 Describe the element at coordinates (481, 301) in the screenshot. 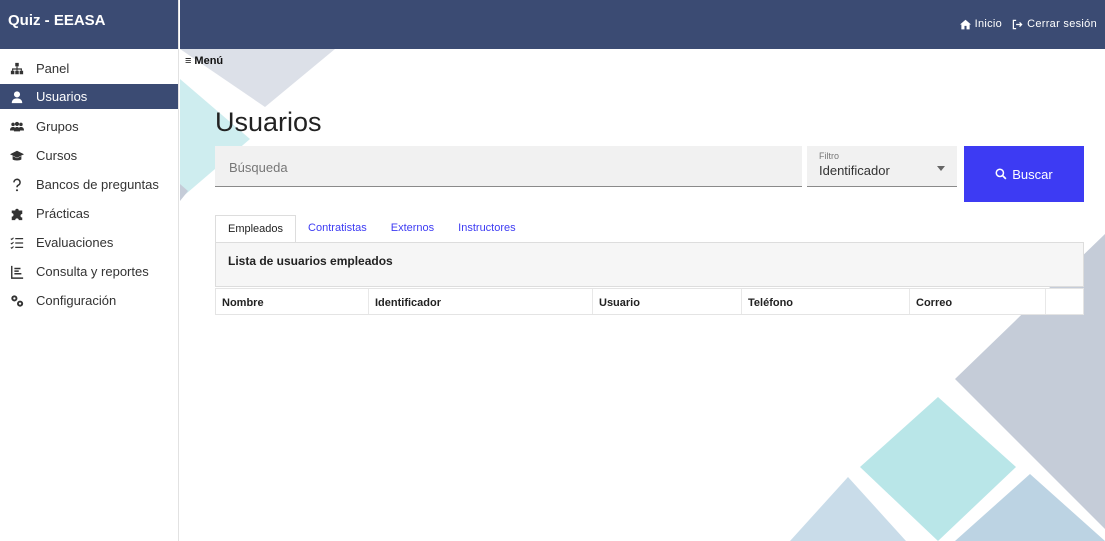

I see `column-header-identificador: Identificador` at that location.